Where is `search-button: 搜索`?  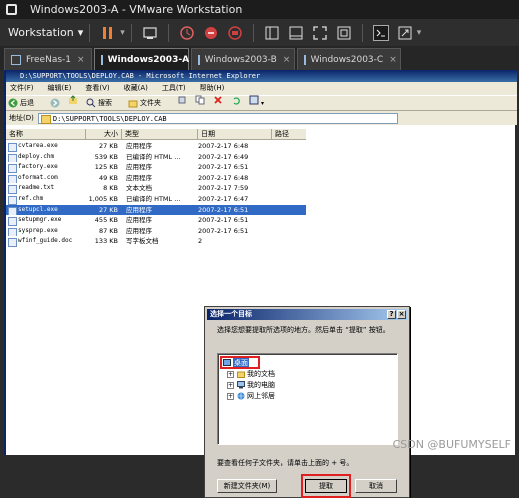
search-button: 搜索 is located at coordinates (103, 103).